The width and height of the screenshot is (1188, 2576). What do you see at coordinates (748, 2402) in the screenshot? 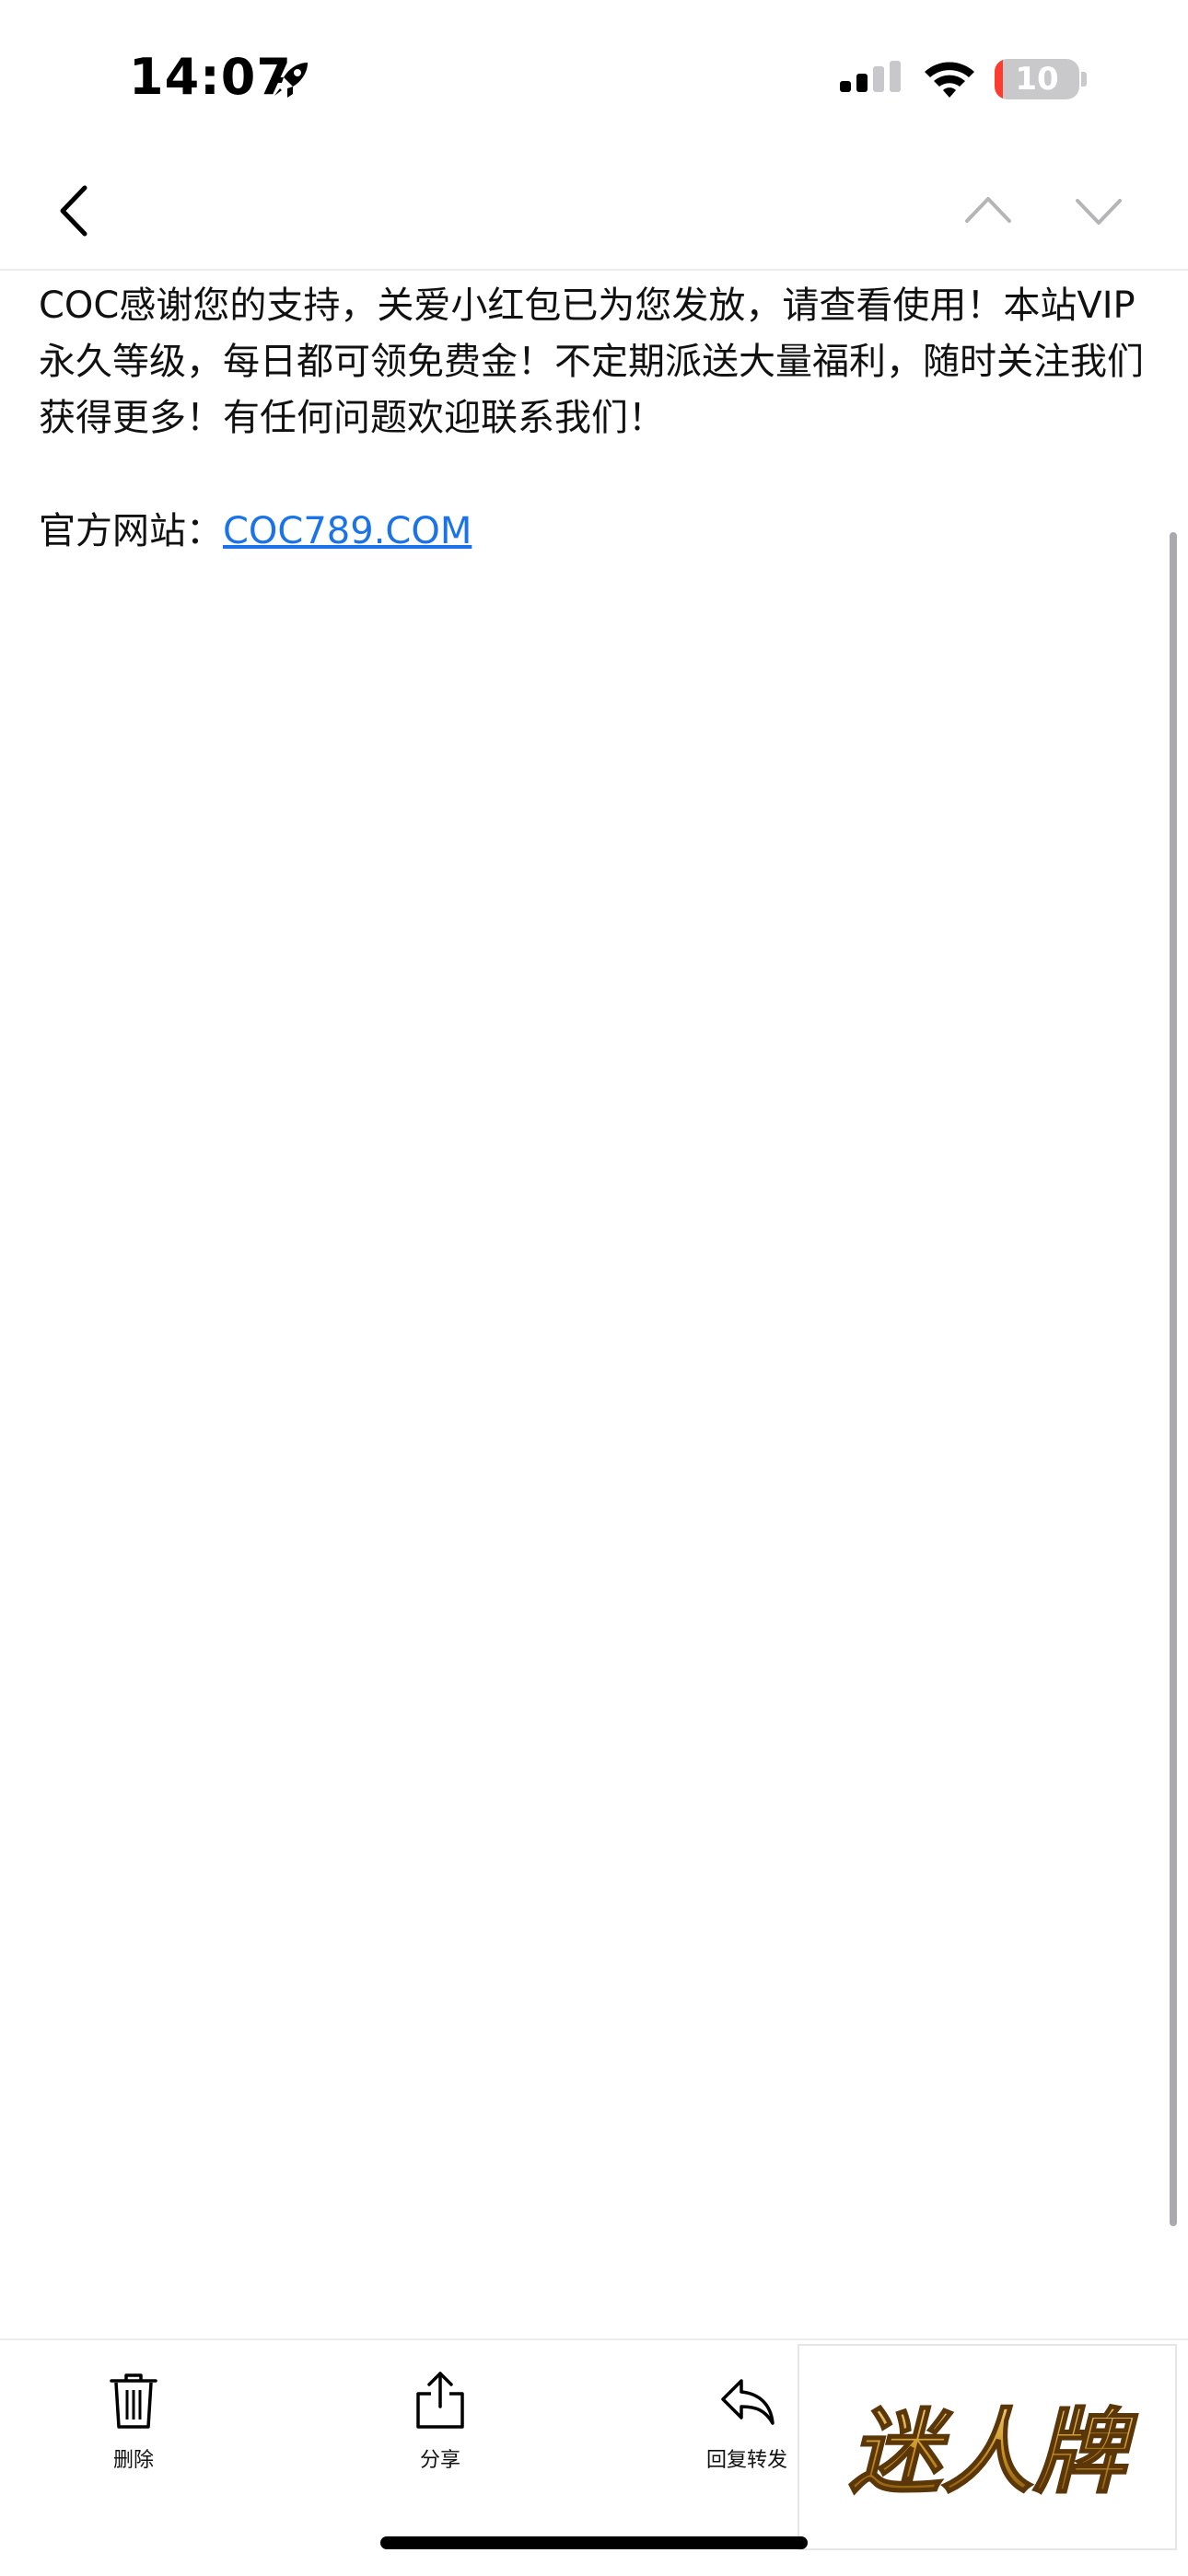
I see `reply-icon` at bounding box center [748, 2402].